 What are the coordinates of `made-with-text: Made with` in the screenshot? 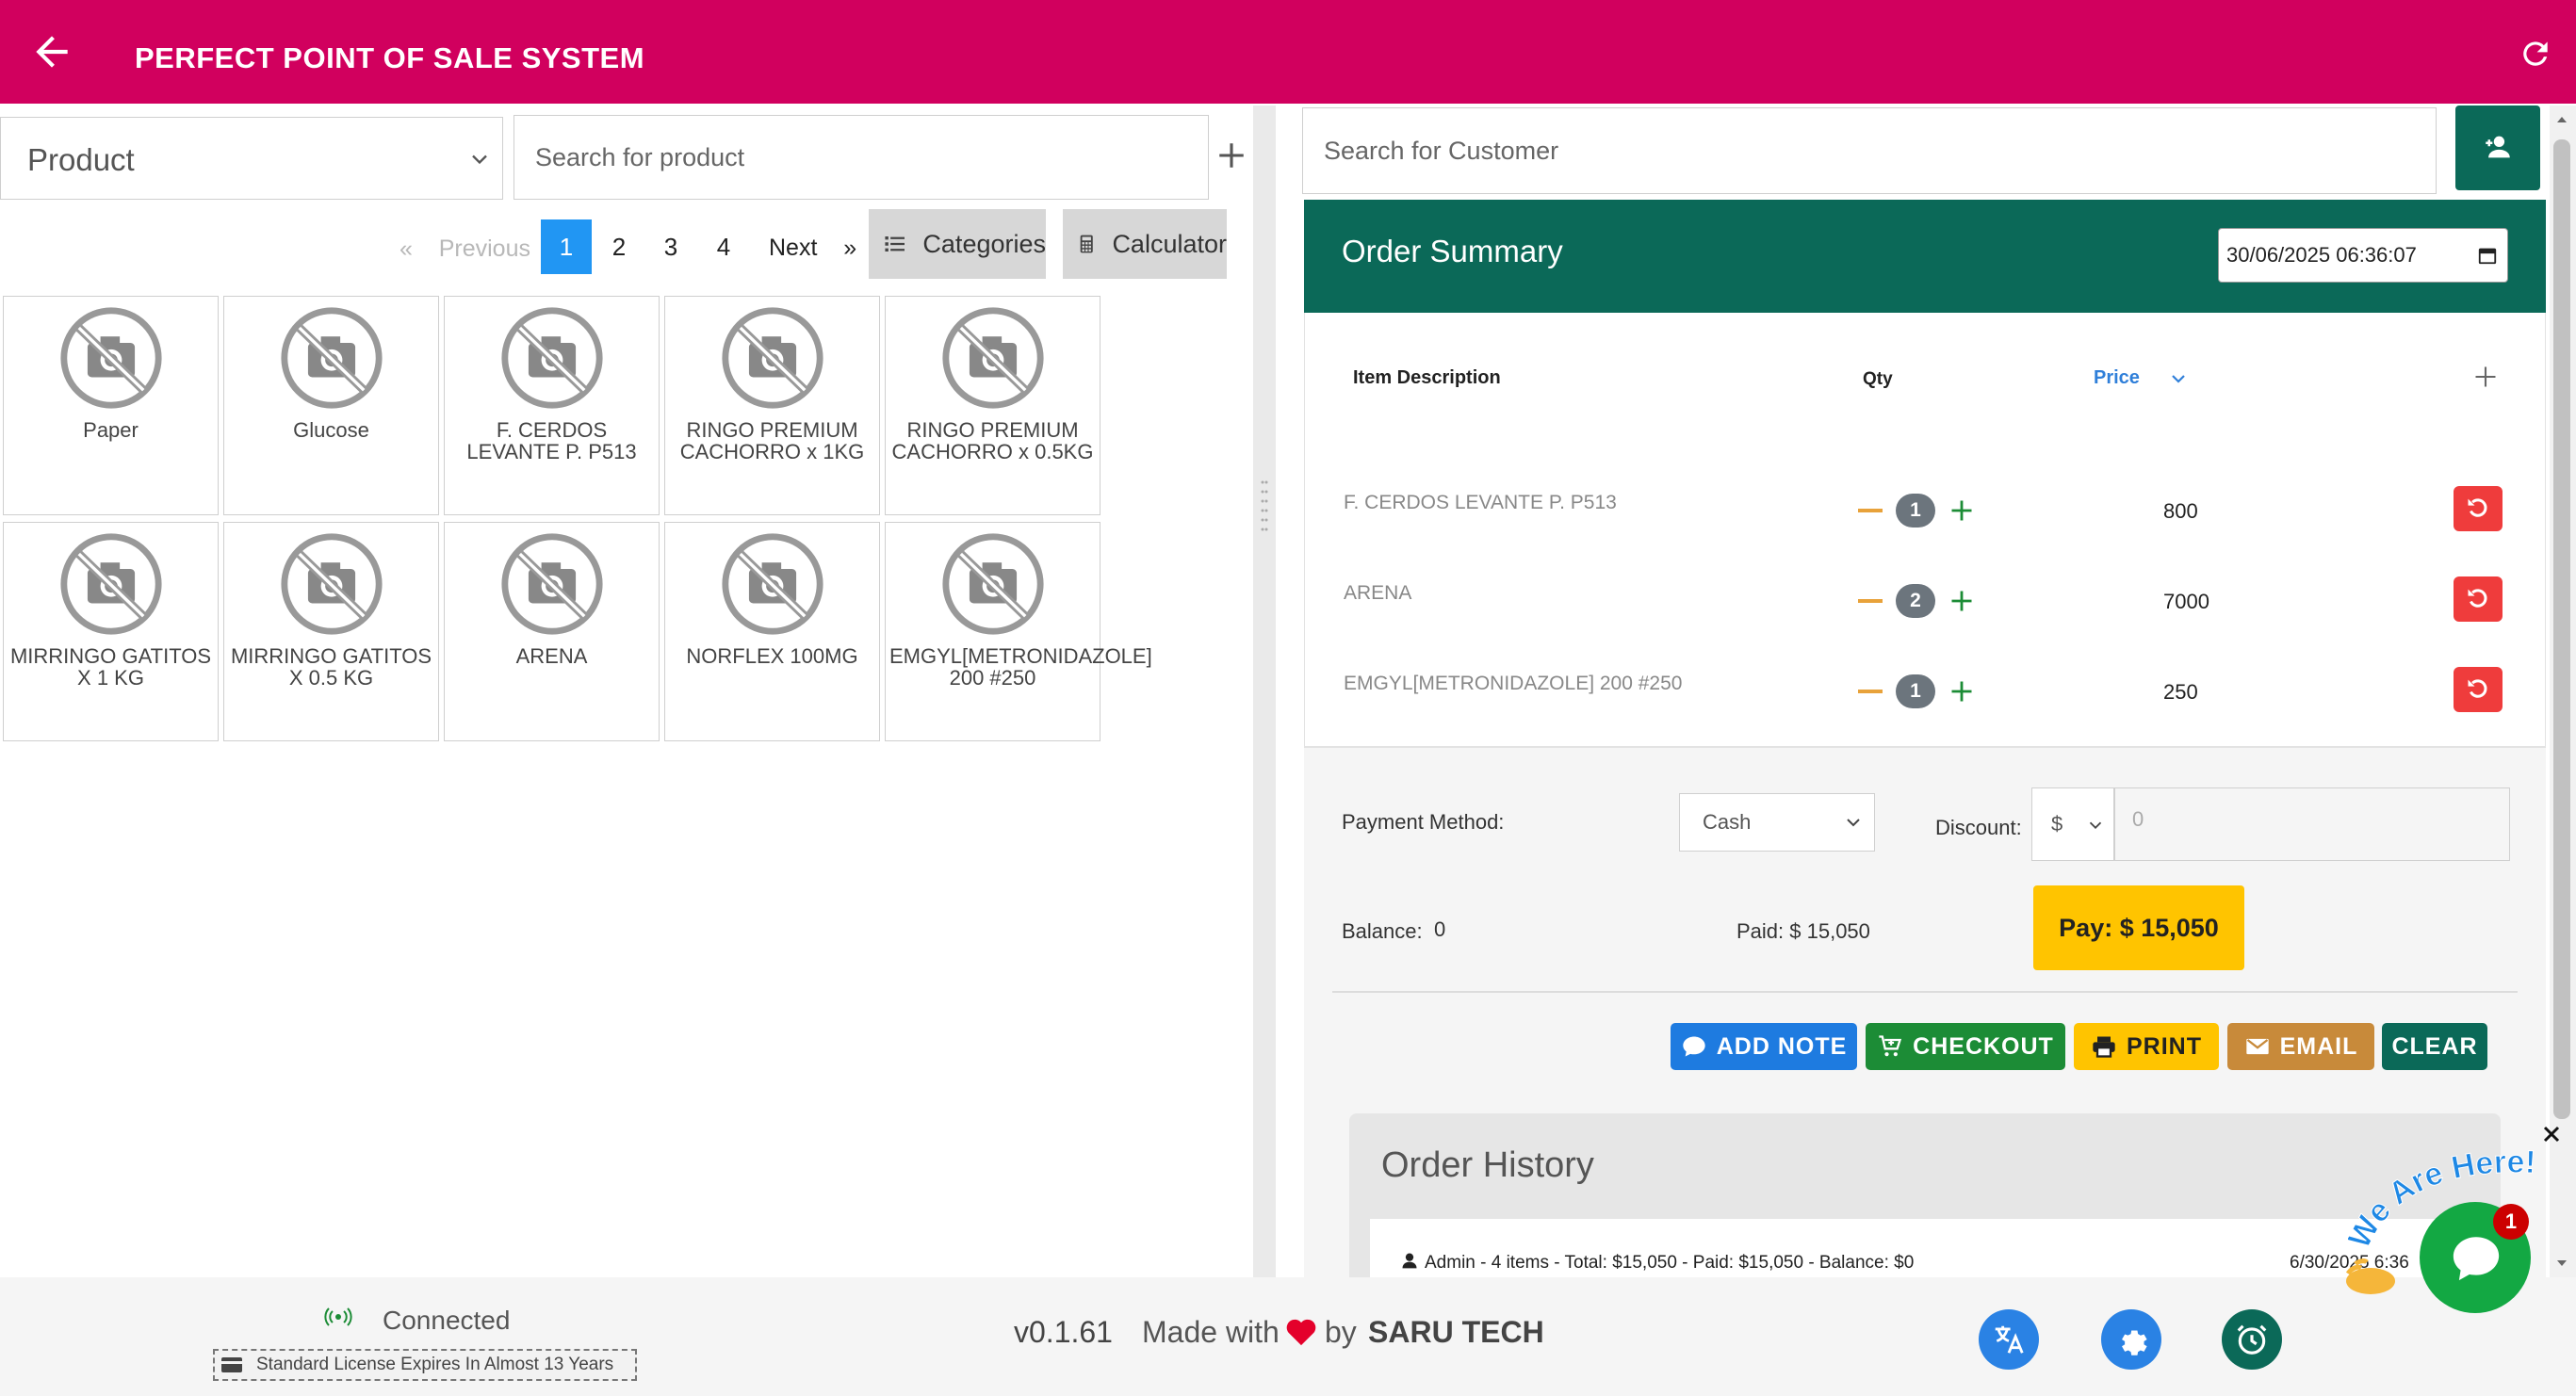 It's located at (1211, 1332).